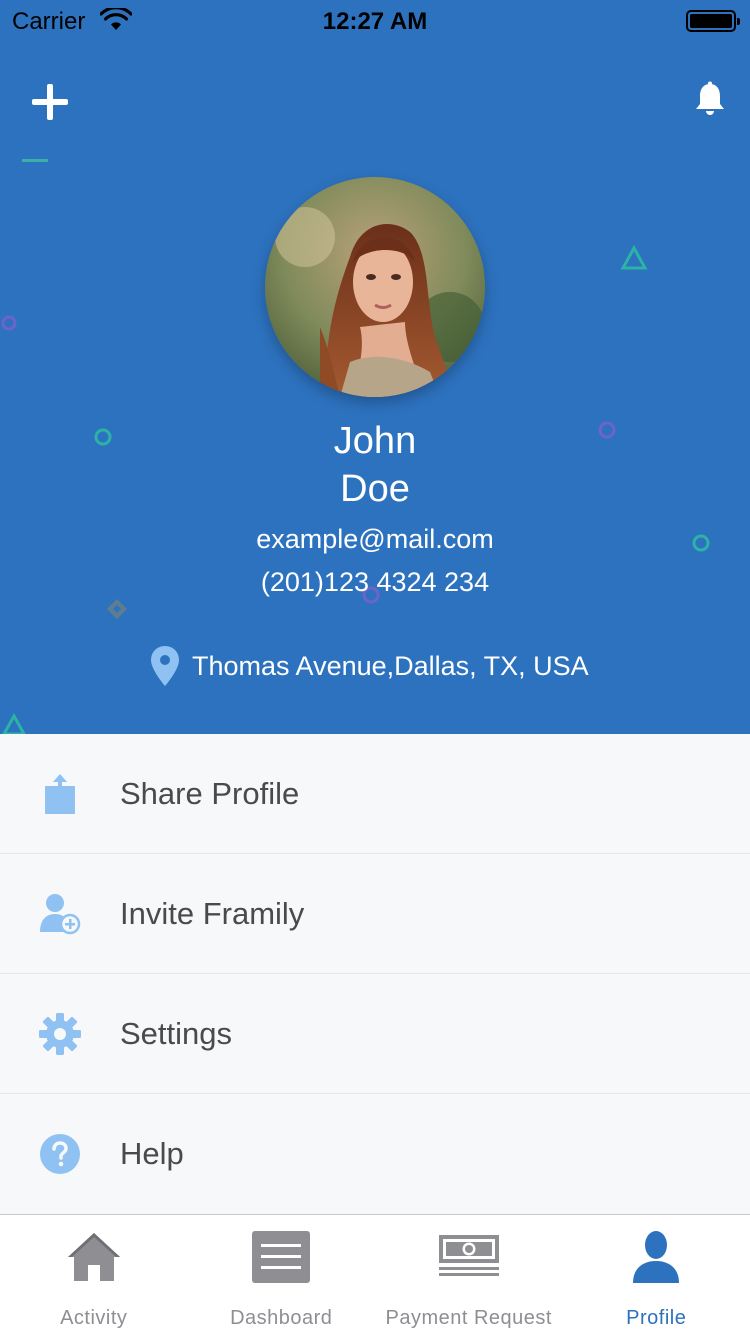  What do you see at coordinates (9, 323) in the screenshot?
I see `decorative-ring` at bounding box center [9, 323].